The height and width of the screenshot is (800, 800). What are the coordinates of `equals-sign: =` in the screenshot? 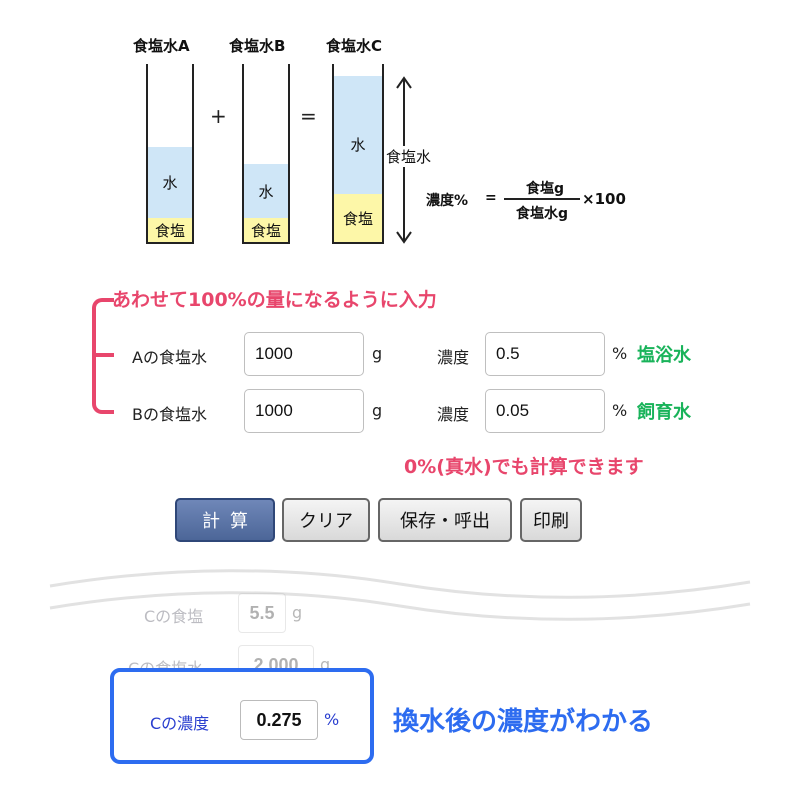 It's located at (308, 116).